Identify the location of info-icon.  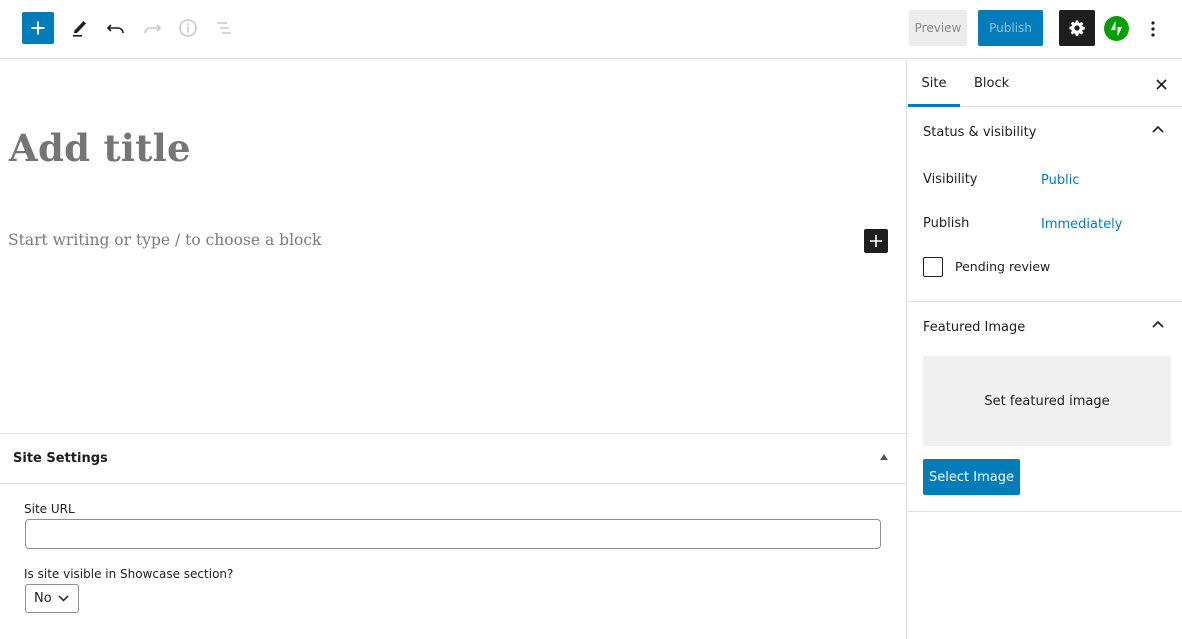
(188, 28).